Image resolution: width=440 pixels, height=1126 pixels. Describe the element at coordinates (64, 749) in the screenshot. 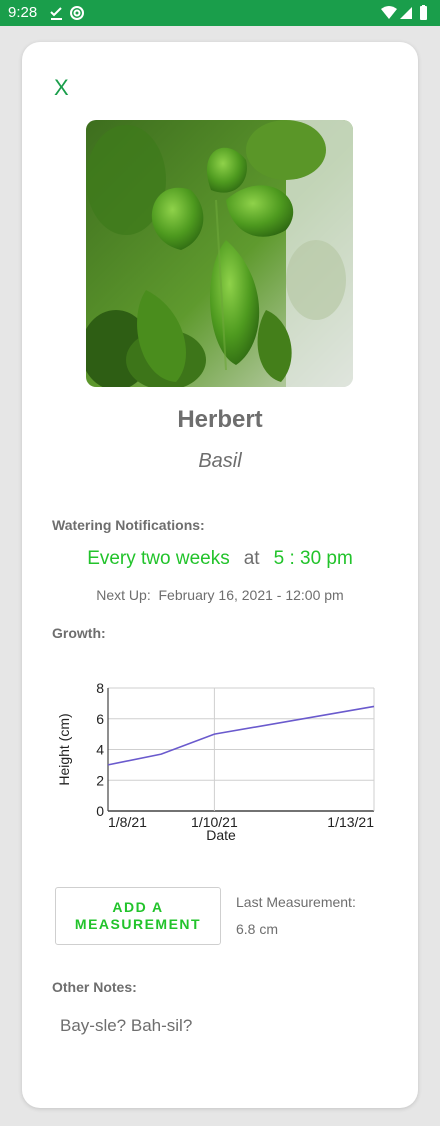

I see `y-axis-label: Height (cm)` at that location.